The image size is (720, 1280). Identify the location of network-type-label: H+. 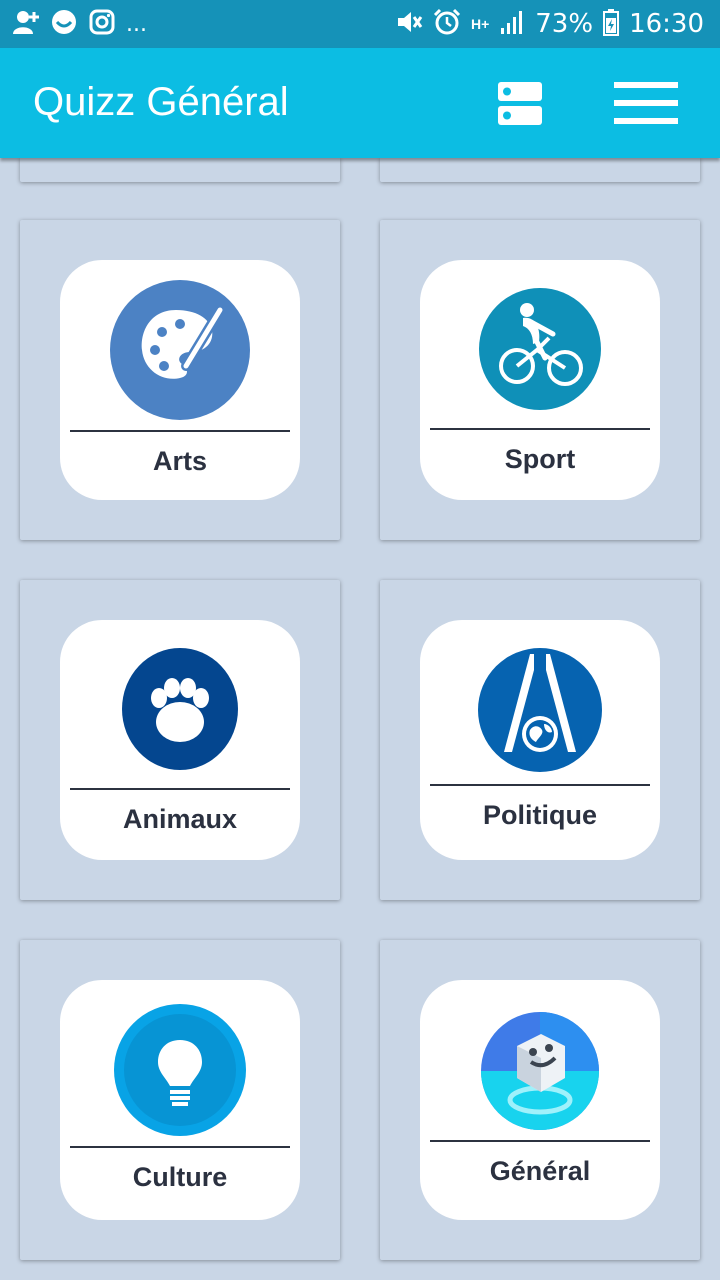
(480, 24).